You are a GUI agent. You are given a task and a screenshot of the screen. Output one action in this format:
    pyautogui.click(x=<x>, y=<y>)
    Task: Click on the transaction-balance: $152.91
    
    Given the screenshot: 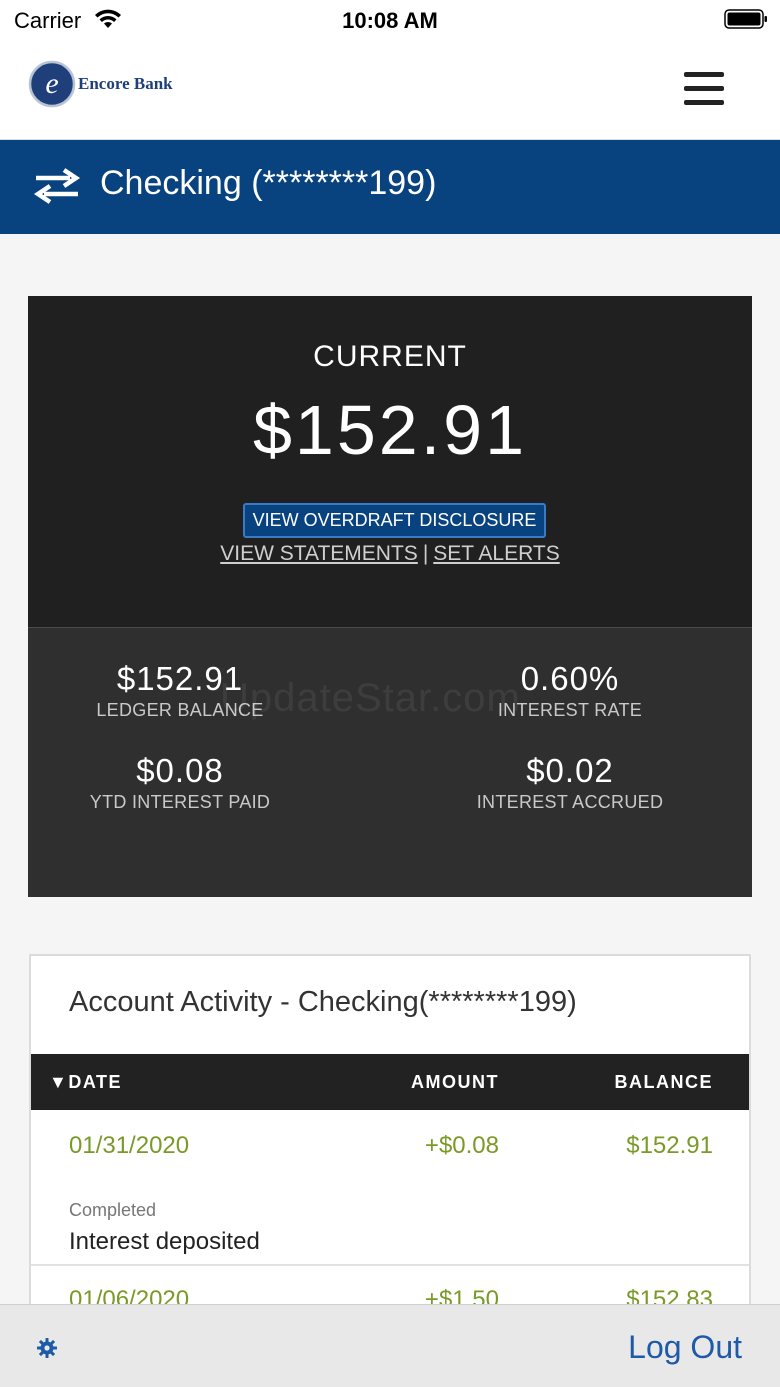 What is the action you would take?
    pyautogui.click(x=669, y=1145)
    